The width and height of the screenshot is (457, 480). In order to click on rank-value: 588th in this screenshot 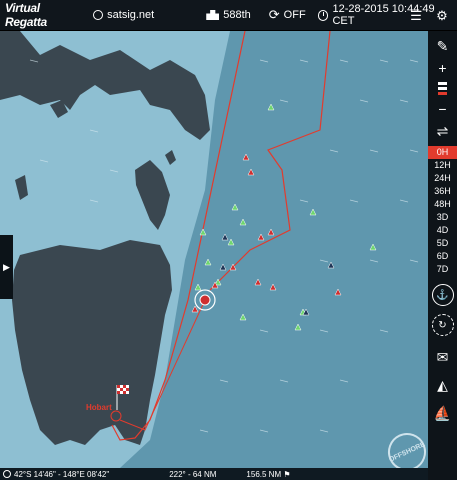, I will do `click(237, 15)`.